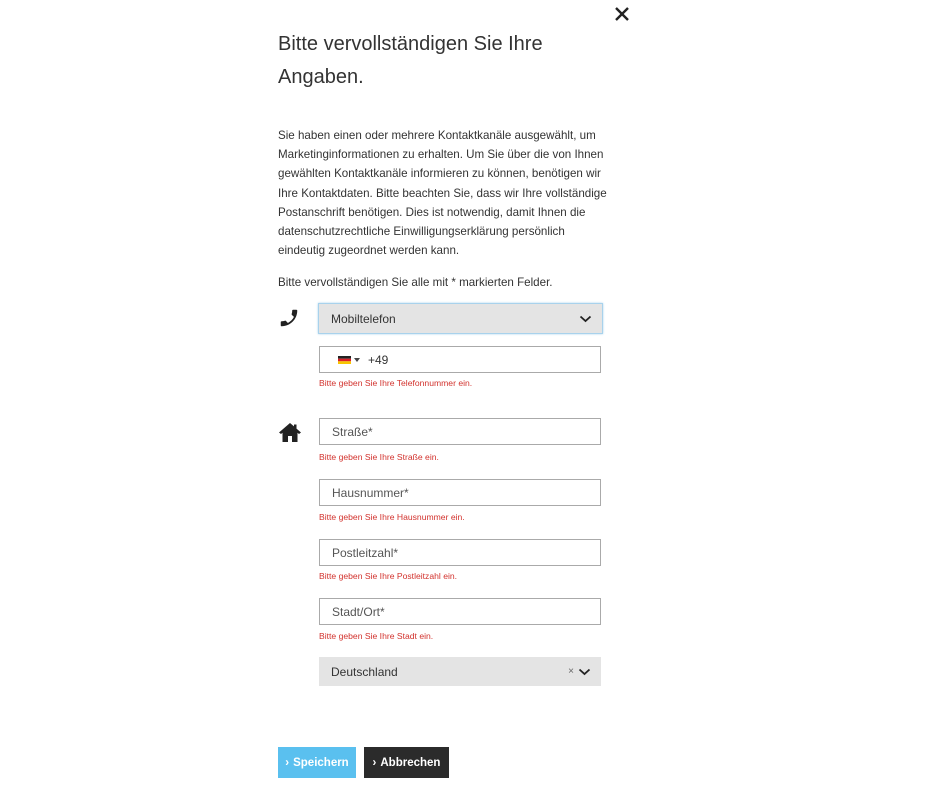 The height and width of the screenshot is (800, 930). Describe the element at coordinates (352, 431) in the screenshot. I see `street-placeholder: Straße*` at that location.